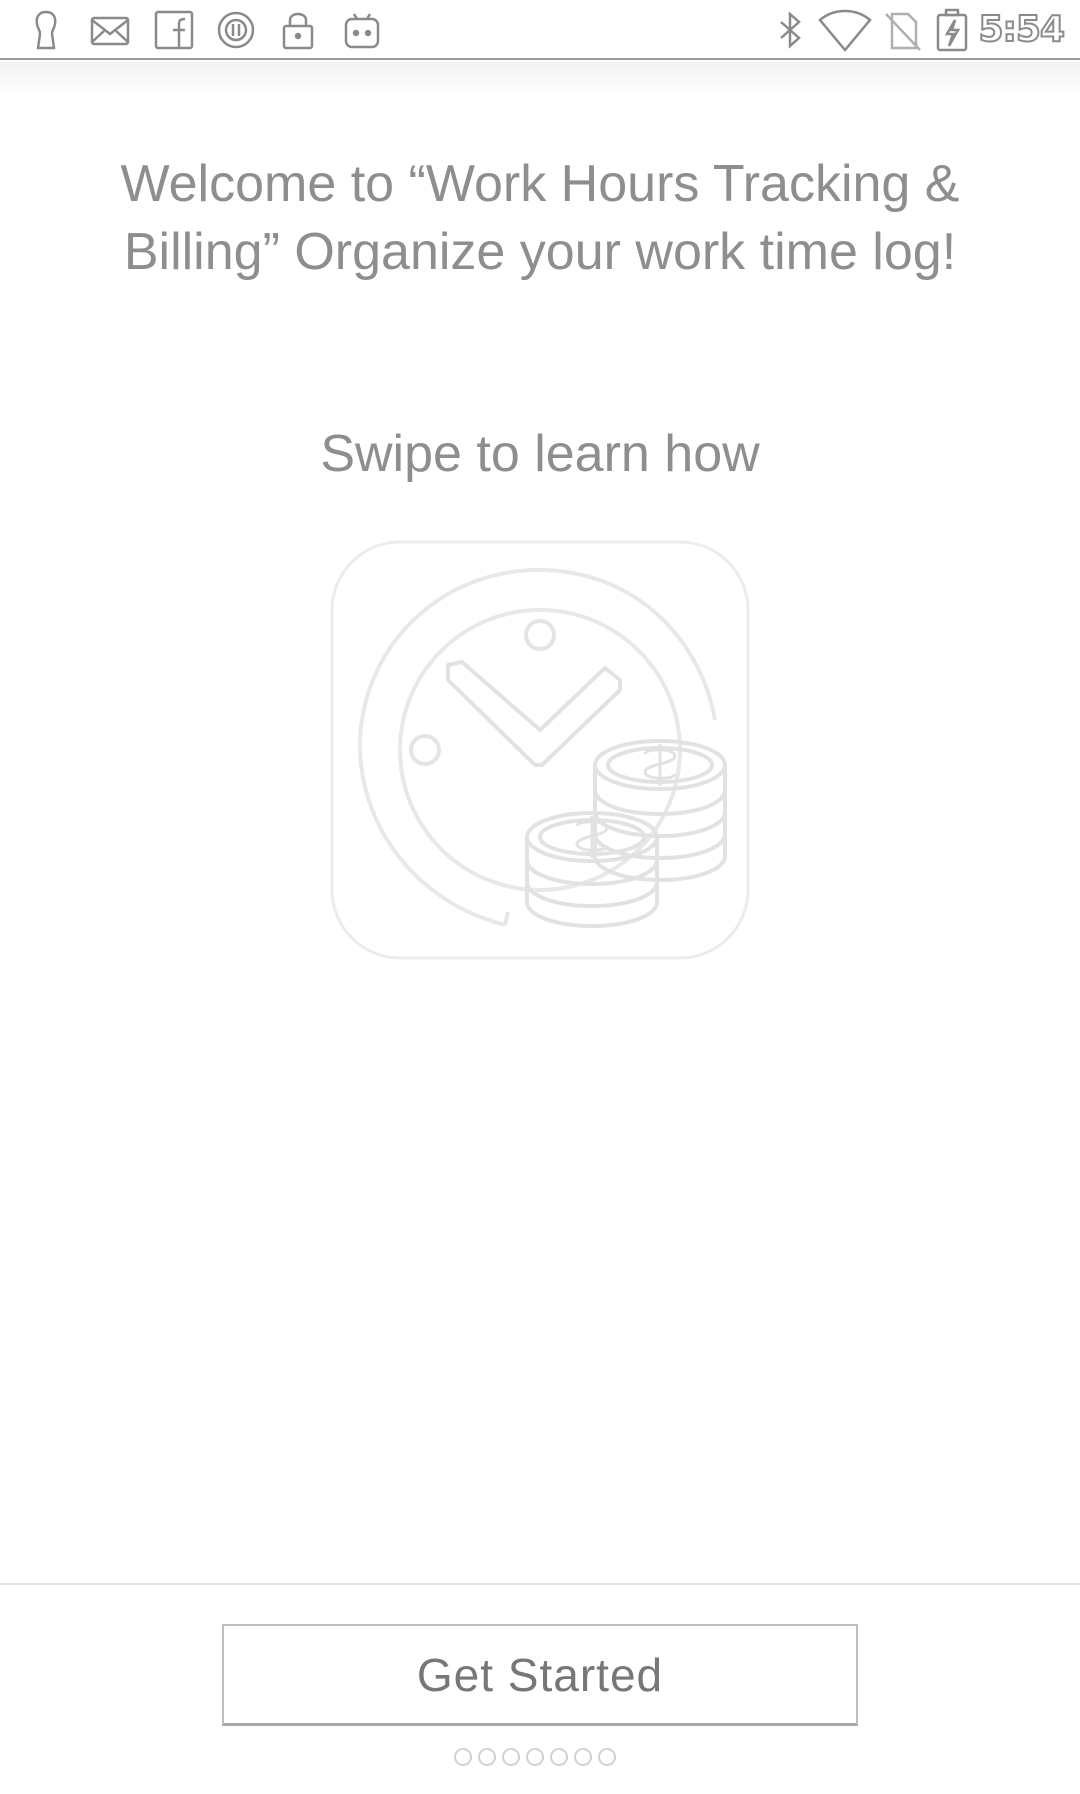 Image resolution: width=1080 pixels, height=1794 pixels. I want to click on facebook-icon, so click(174, 30).